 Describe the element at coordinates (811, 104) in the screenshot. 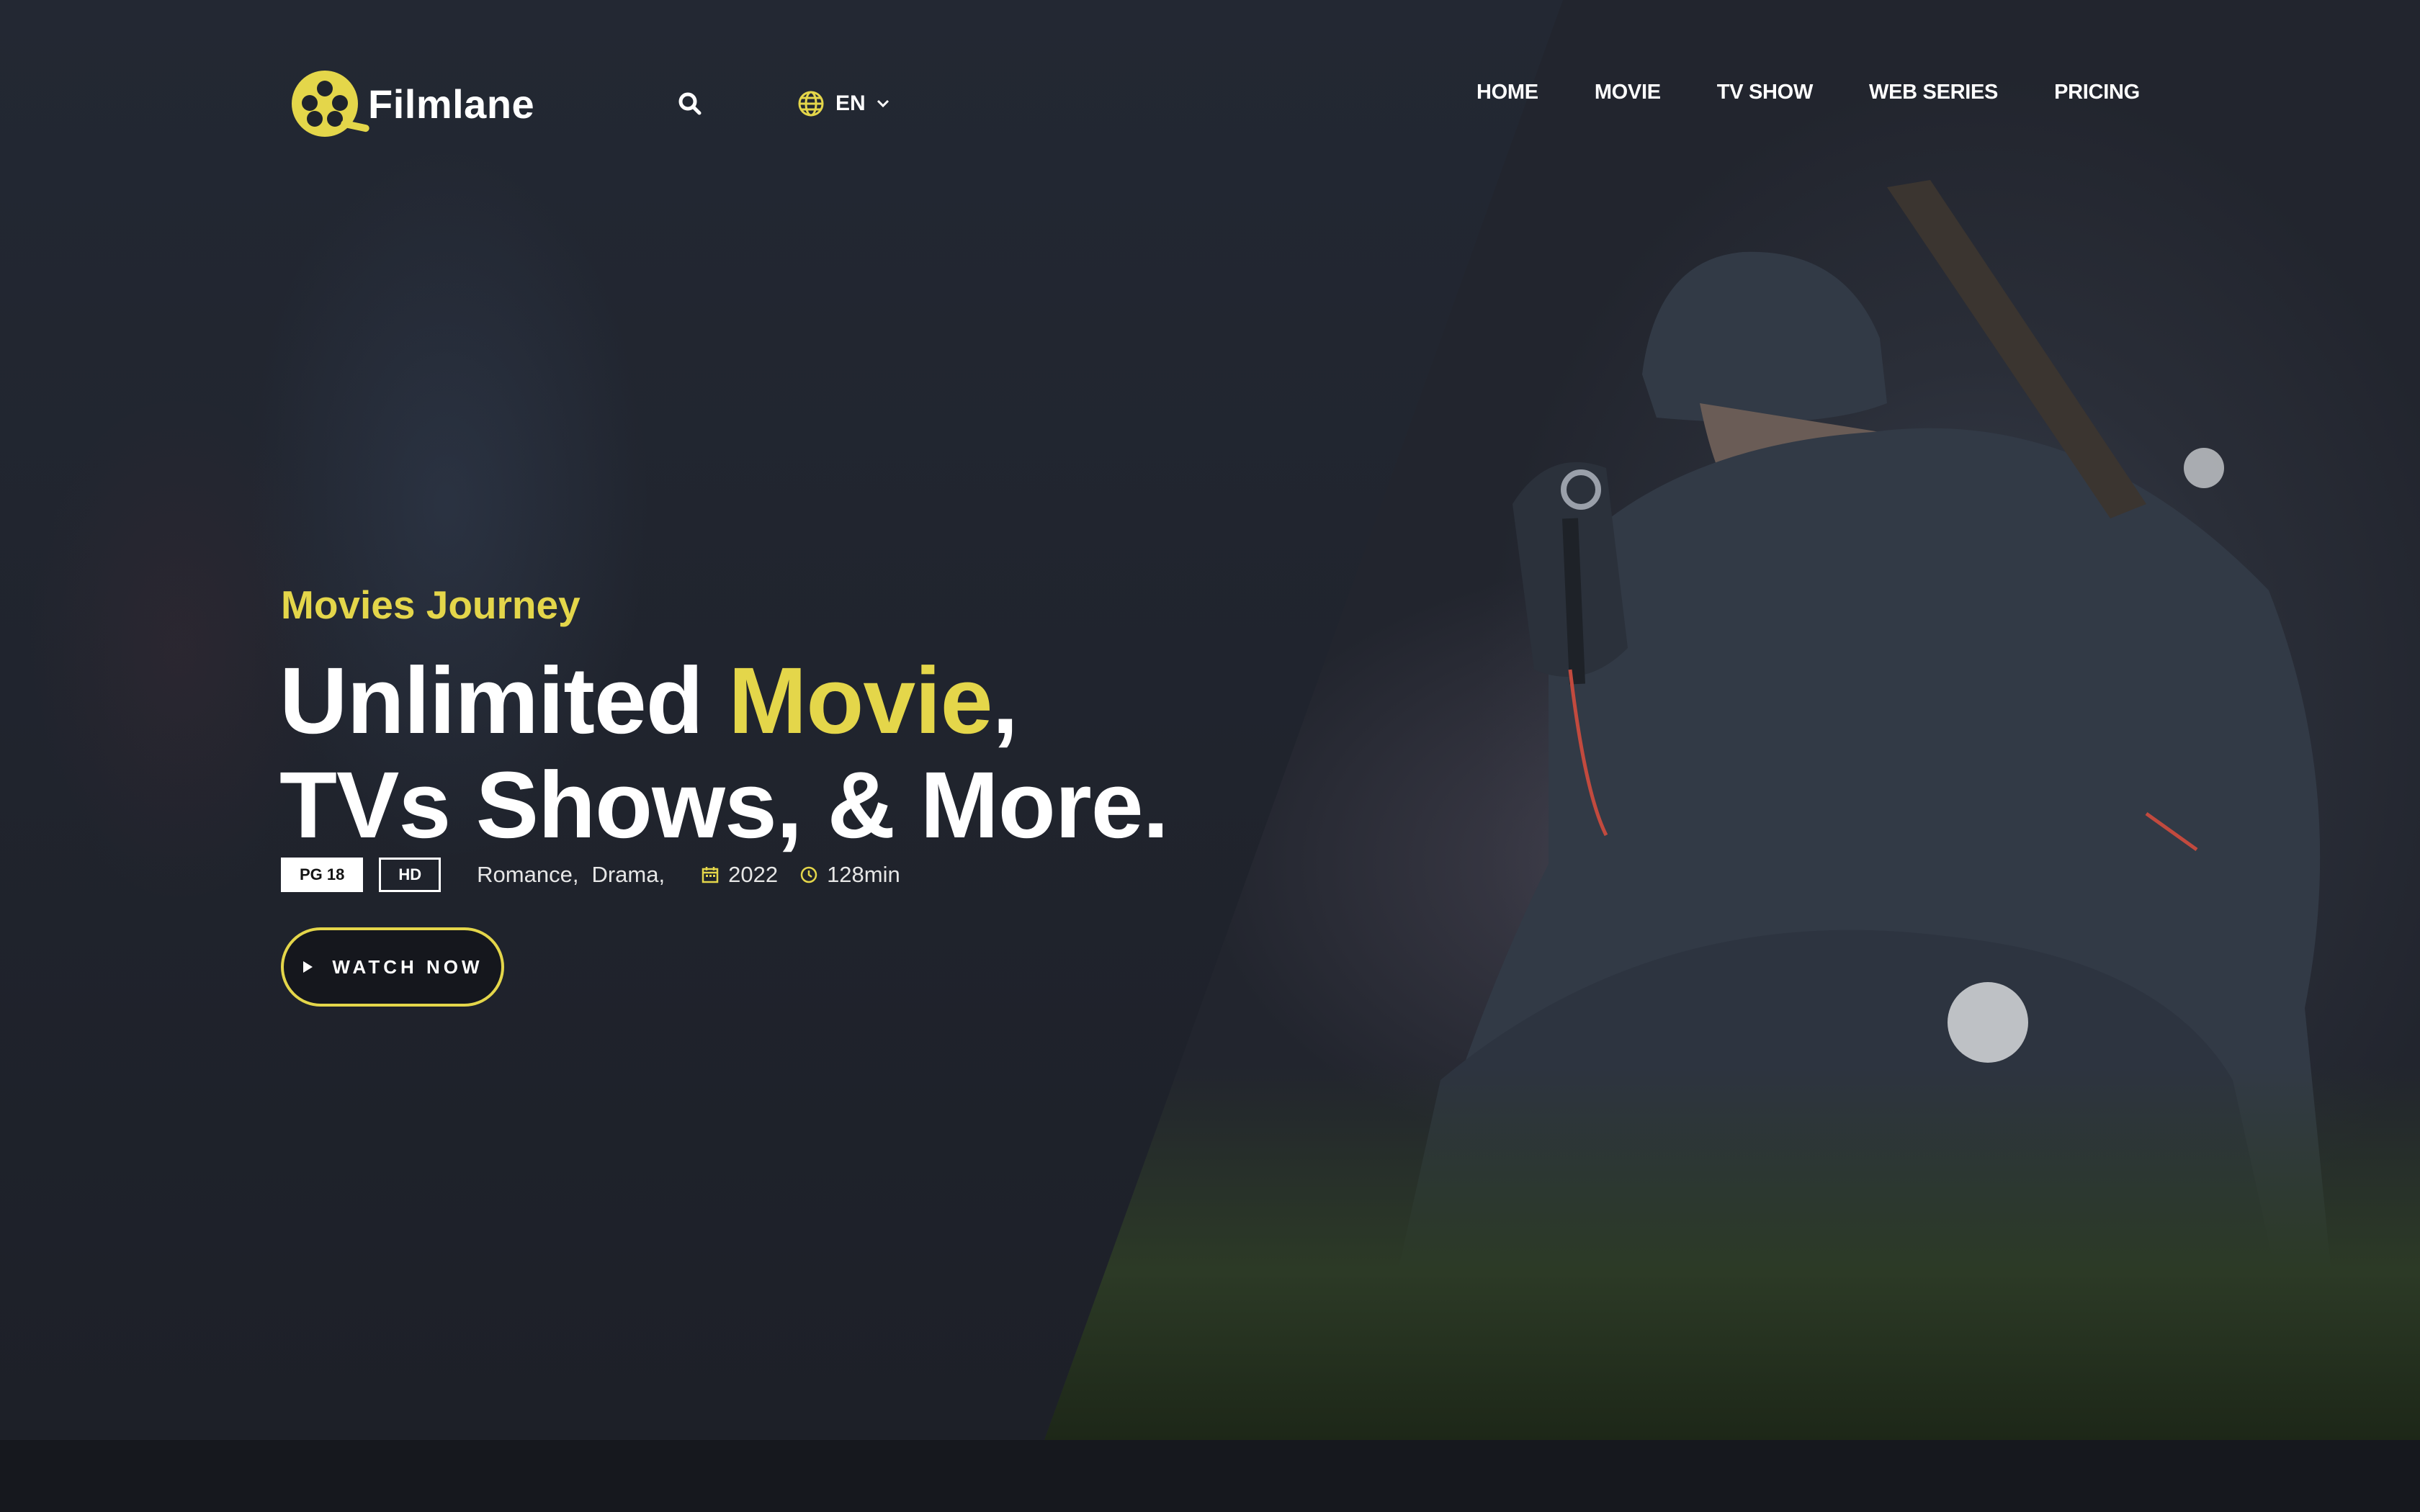

I see `globe-icon` at that location.